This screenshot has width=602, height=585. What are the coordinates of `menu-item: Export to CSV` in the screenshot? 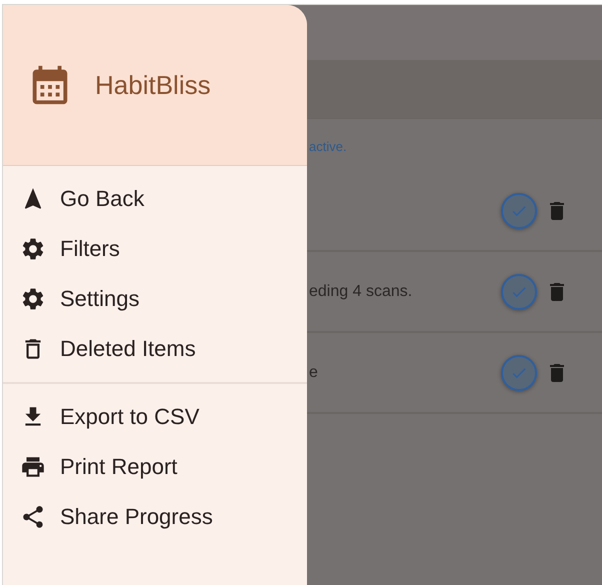 It's located at (155, 417).